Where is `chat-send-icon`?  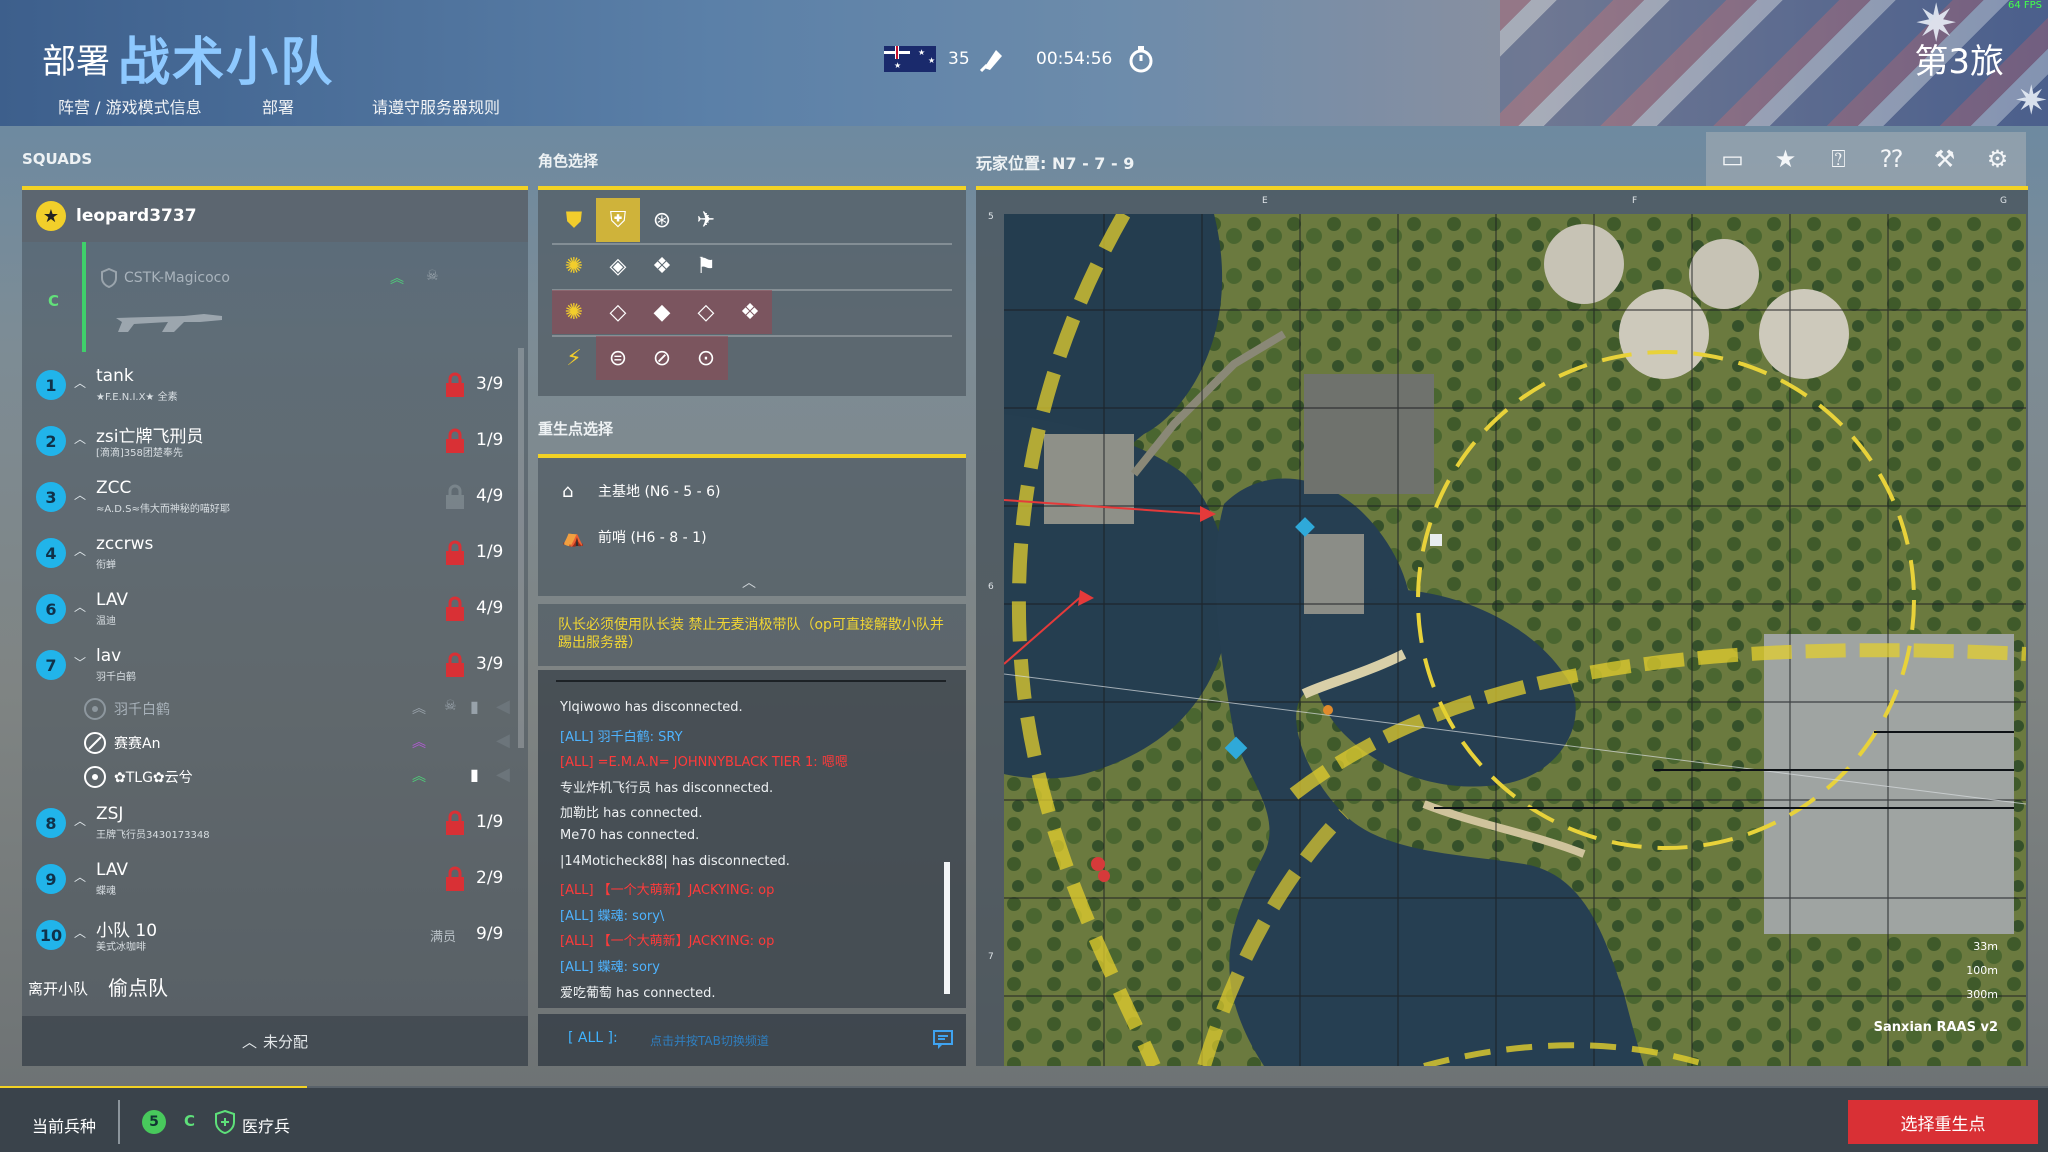 chat-send-icon is located at coordinates (943, 1039).